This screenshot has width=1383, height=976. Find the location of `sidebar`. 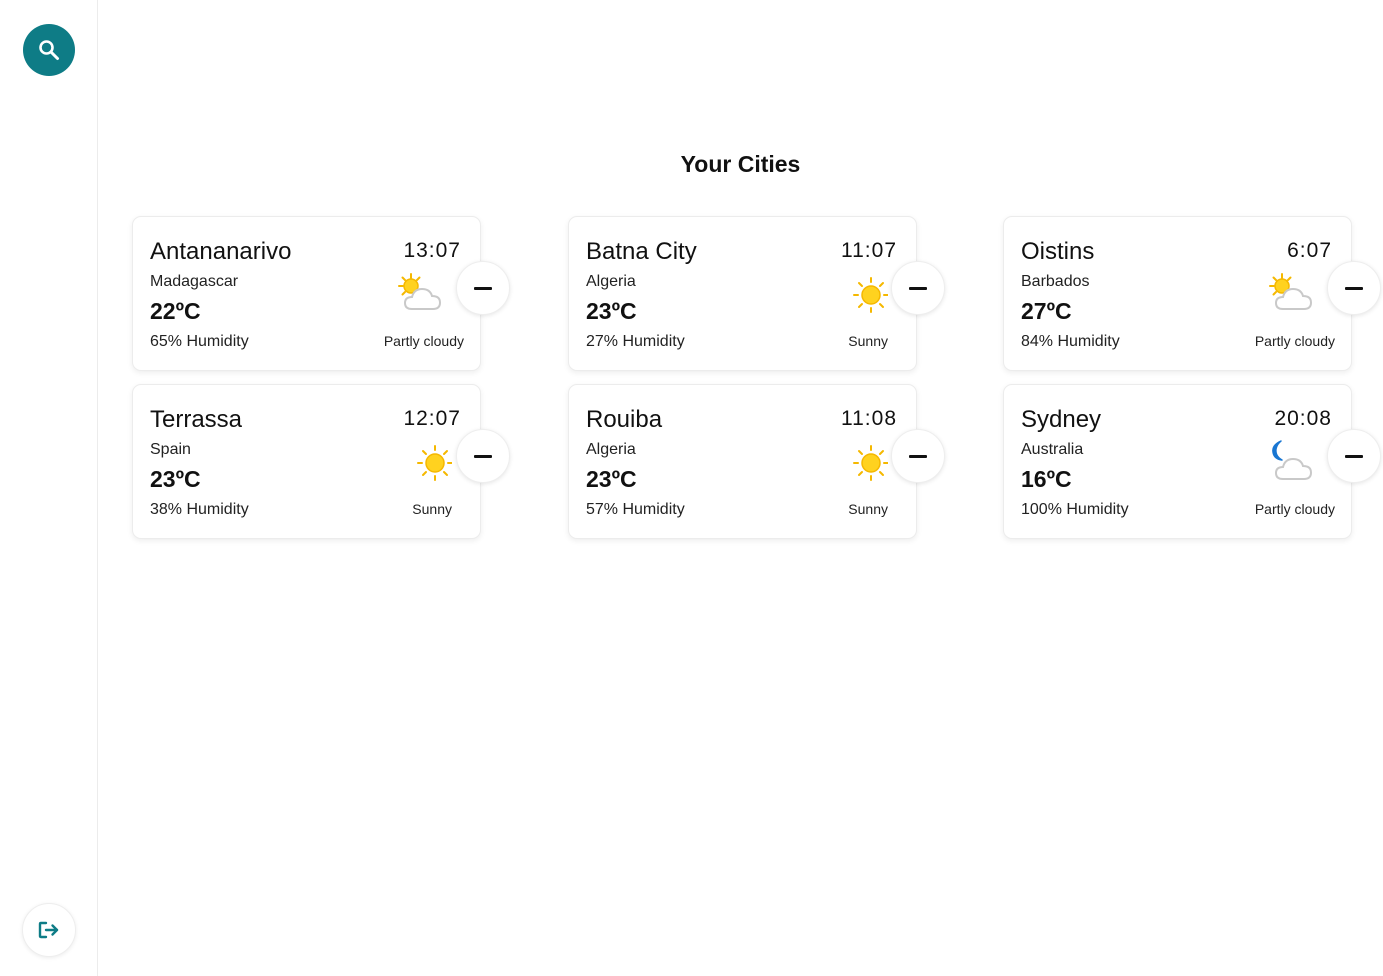

sidebar is located at coordinates (49, 488).